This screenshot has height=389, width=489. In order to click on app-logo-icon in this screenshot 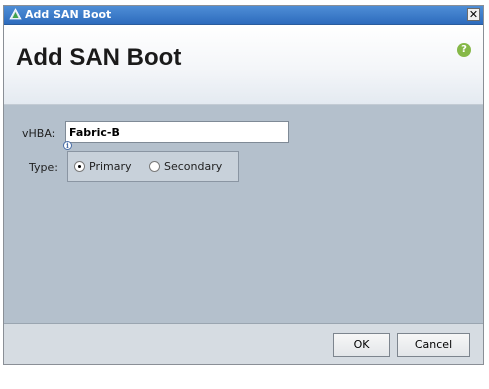, I will do `click(15, 14)`.